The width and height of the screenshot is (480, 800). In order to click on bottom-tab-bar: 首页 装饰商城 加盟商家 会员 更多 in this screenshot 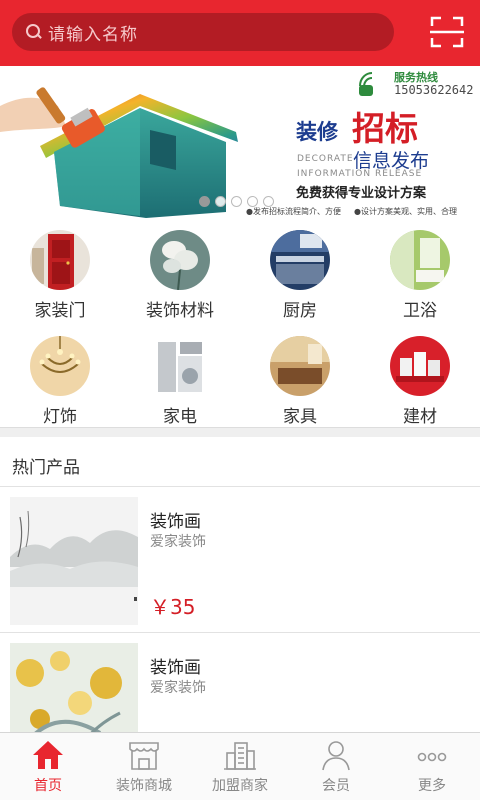, I will do `click(240, 766)`.